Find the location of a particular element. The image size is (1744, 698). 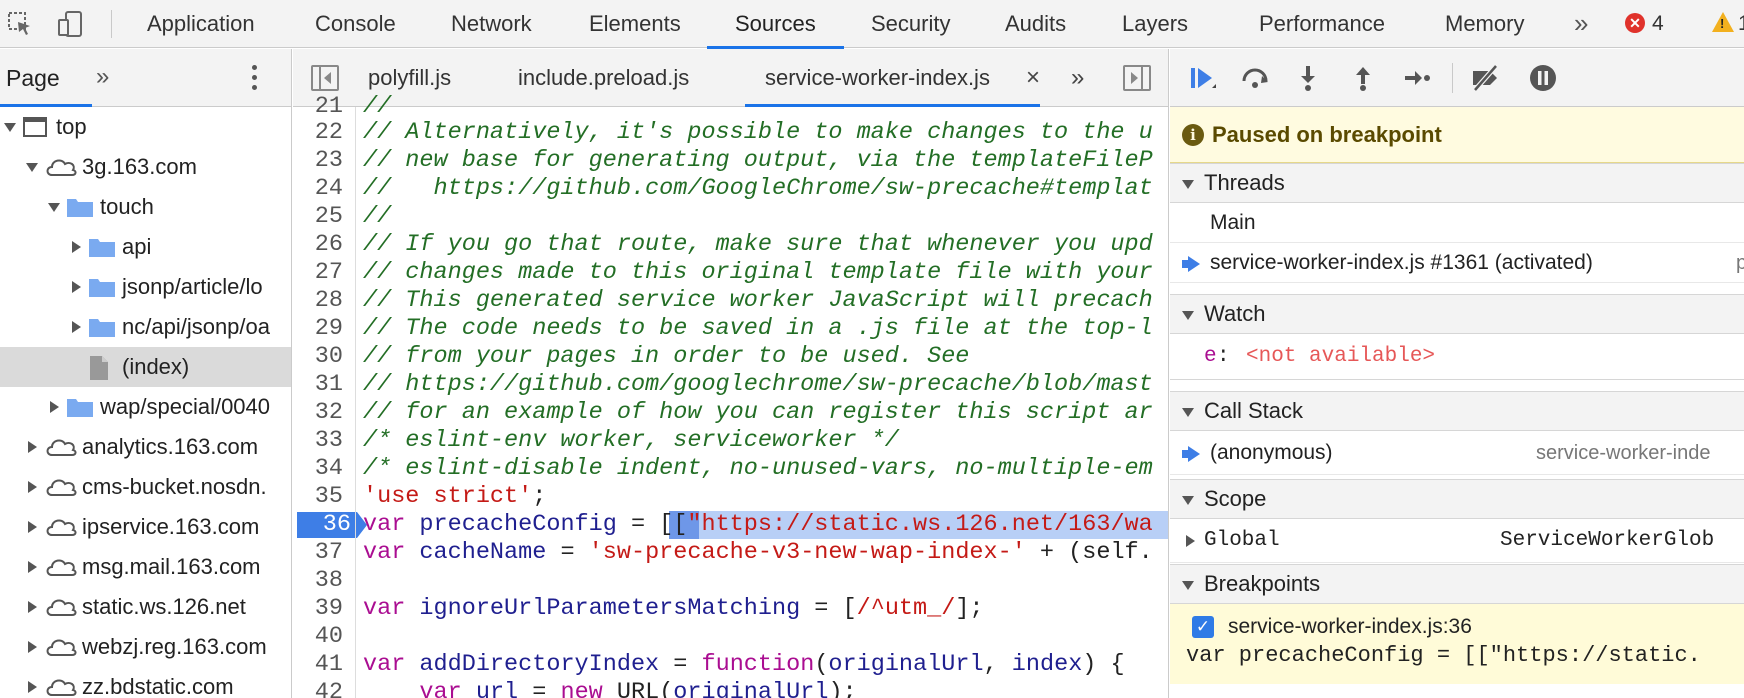

line-number: 42 is located at coordinates (318, 688).